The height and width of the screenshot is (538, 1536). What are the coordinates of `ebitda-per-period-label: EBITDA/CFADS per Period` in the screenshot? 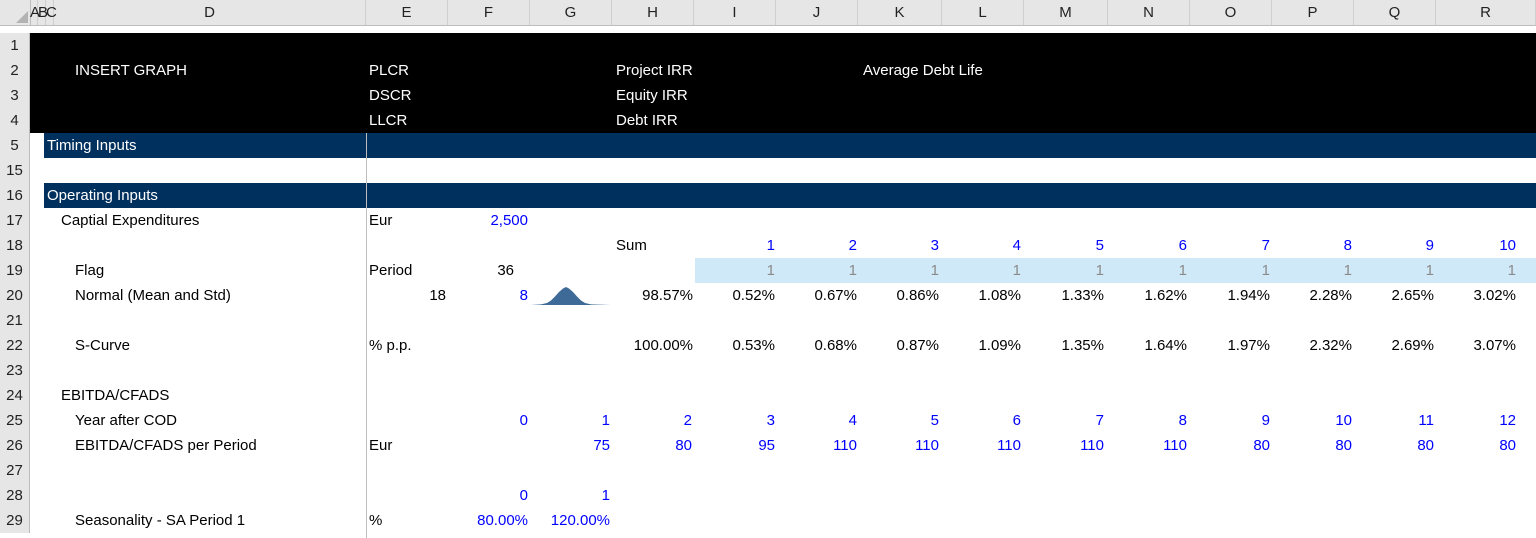 It's located at (166, 445).